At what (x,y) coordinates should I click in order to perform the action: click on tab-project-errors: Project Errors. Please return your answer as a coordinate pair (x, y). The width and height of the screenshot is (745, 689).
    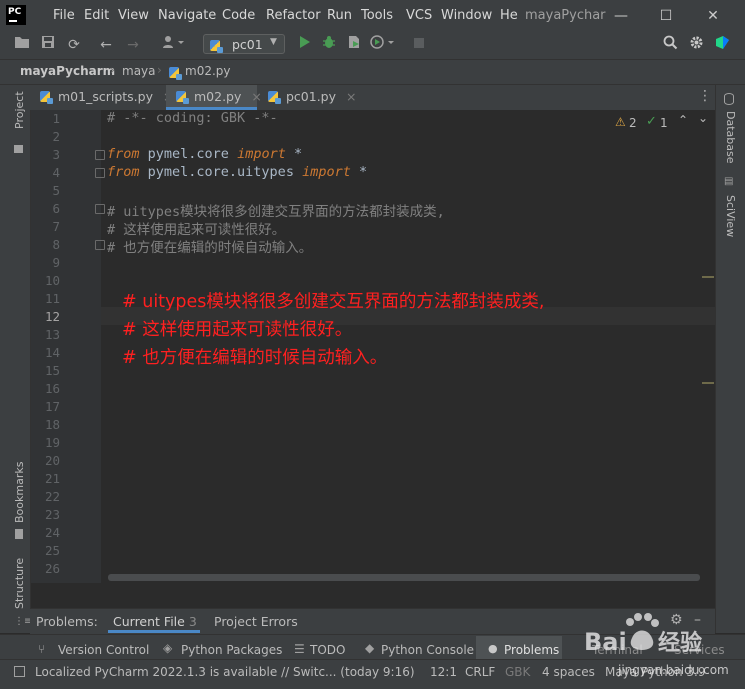
    Looking at the image, I should click on (256, 621).